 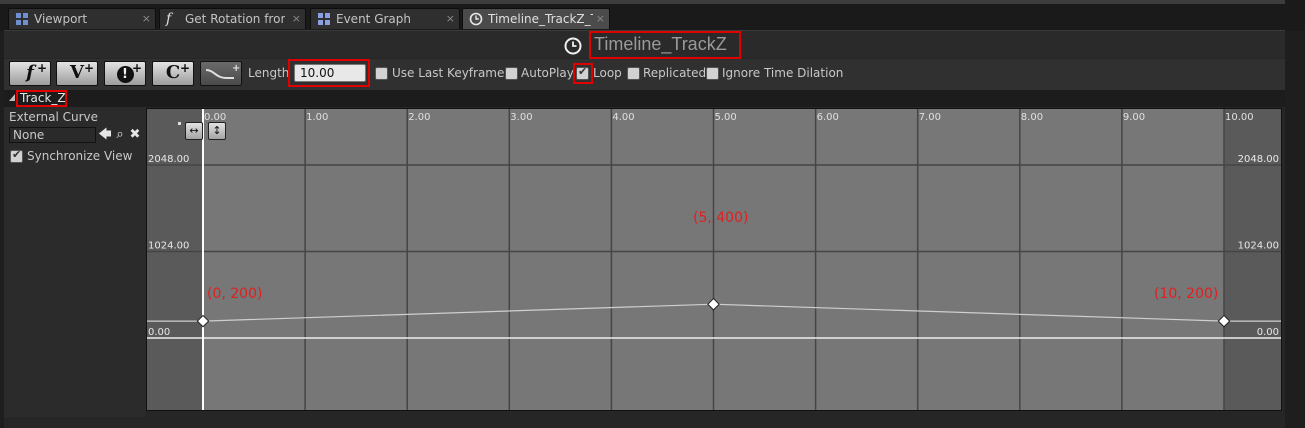 What do you see at coordinates (582, 72) in the screenshot?
I see `loop-checkbox` at bounding box center [582, 72].